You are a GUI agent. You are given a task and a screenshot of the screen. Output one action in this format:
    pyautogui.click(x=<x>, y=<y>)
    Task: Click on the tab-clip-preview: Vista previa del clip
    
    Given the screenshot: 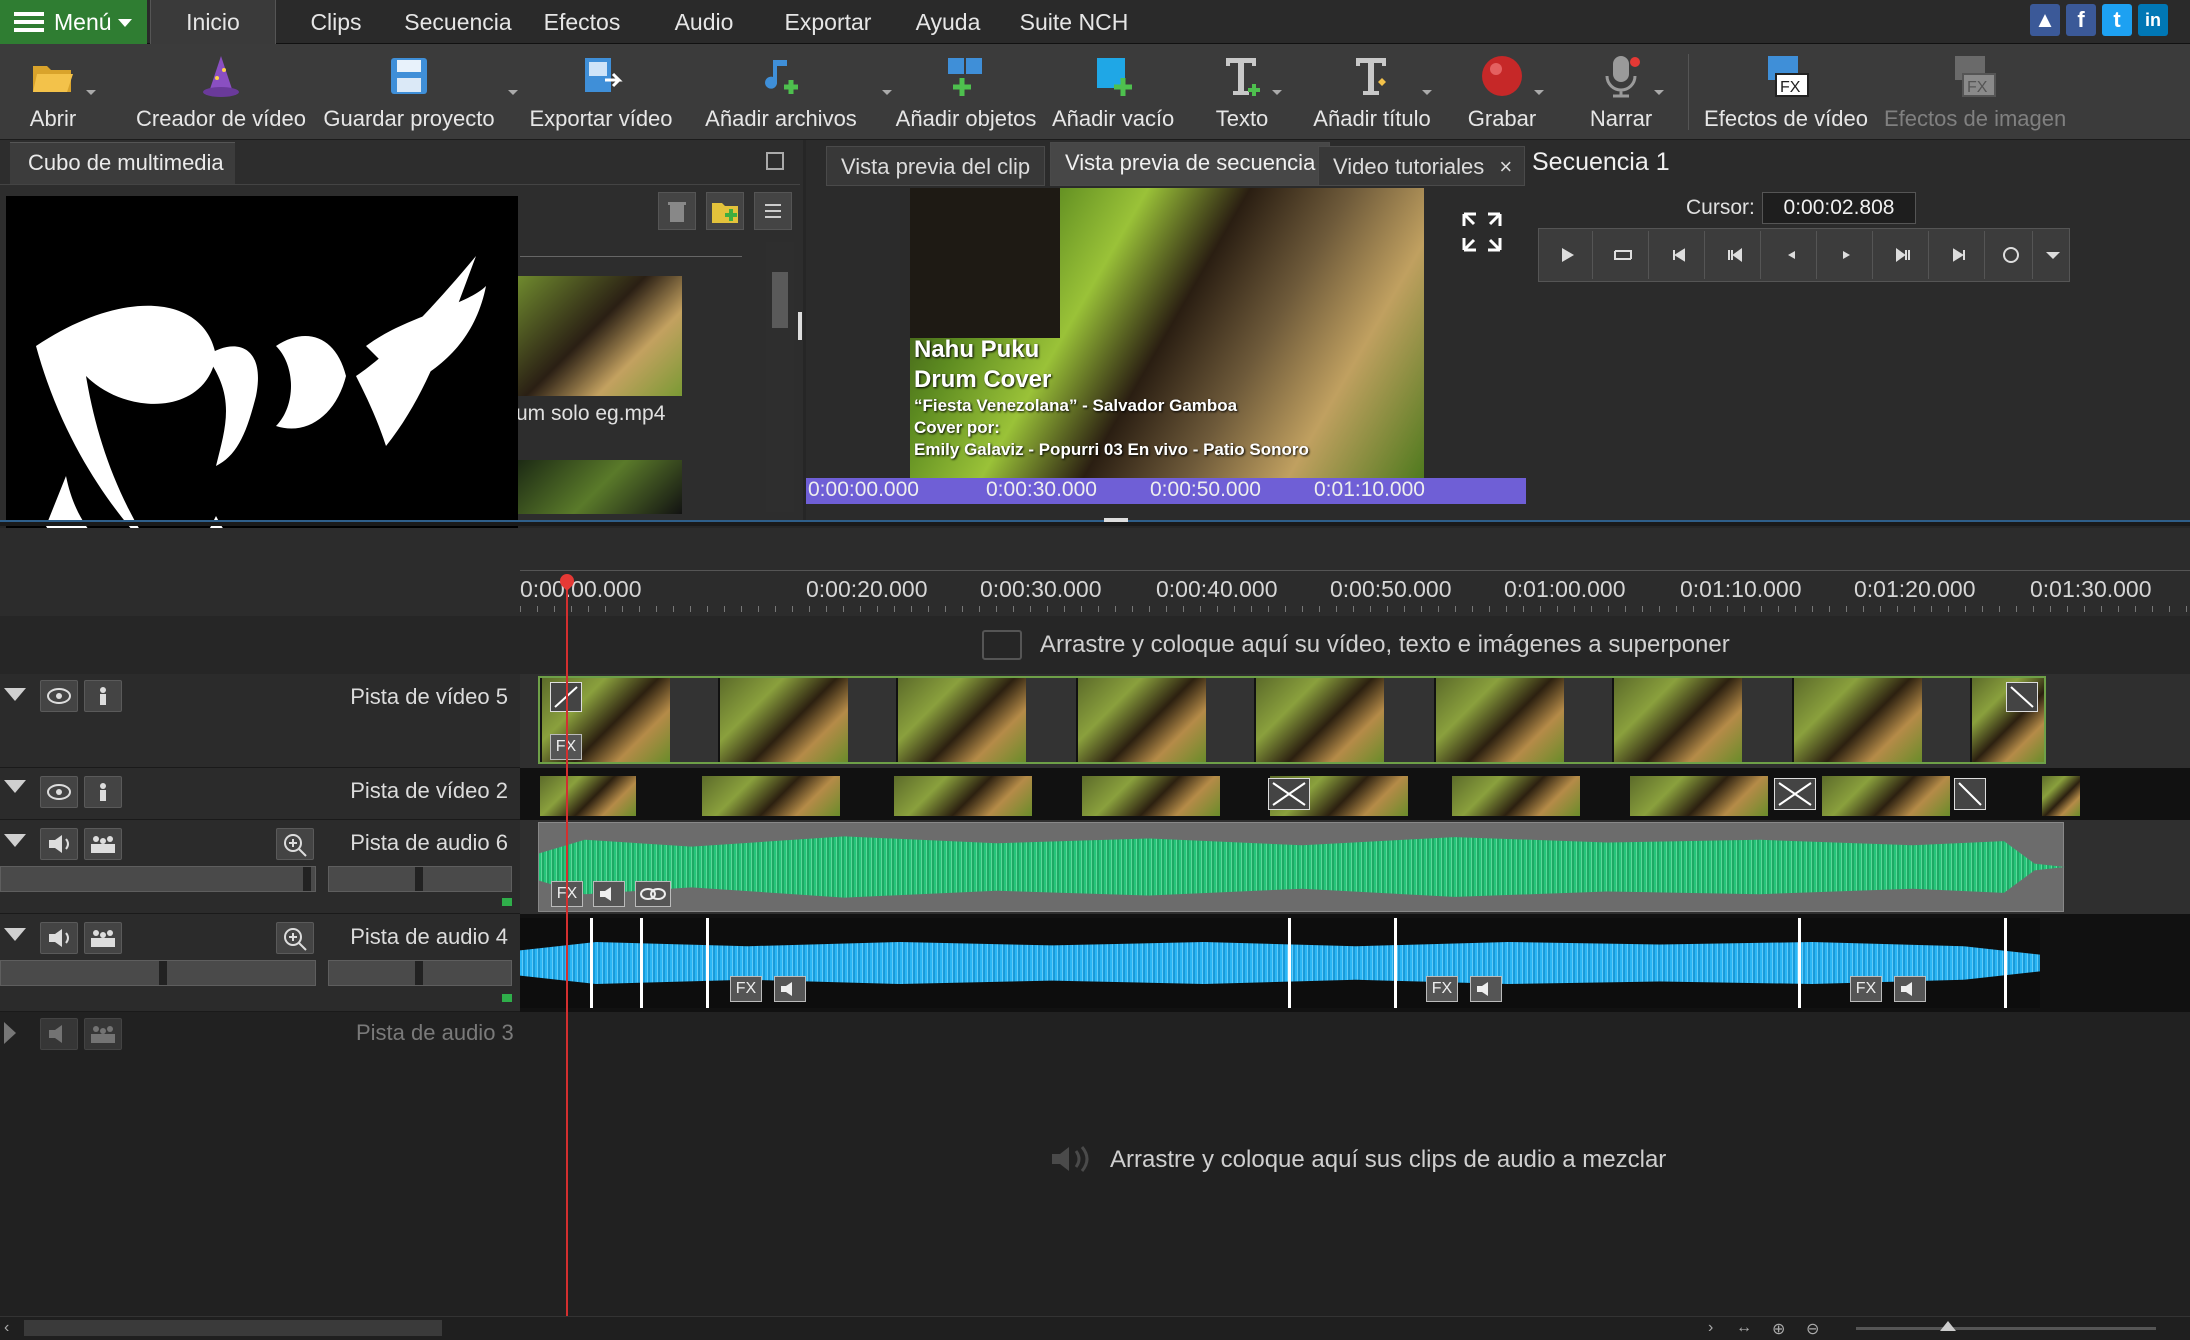 What is the action you would take?
    pyautogui.click(x=936, y=166)
    